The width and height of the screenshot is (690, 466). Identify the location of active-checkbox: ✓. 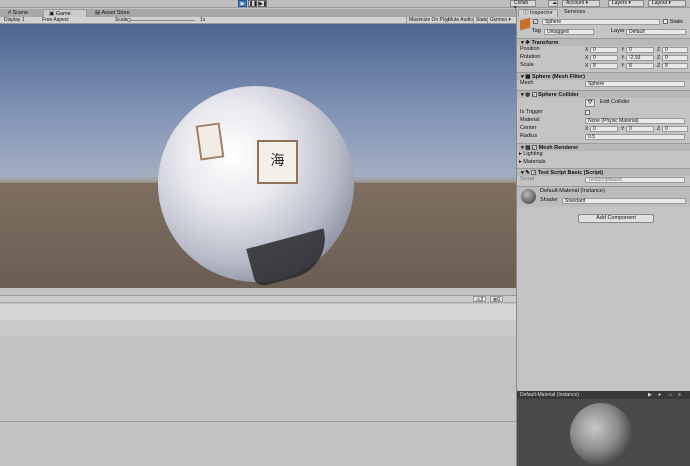
(535, 22).